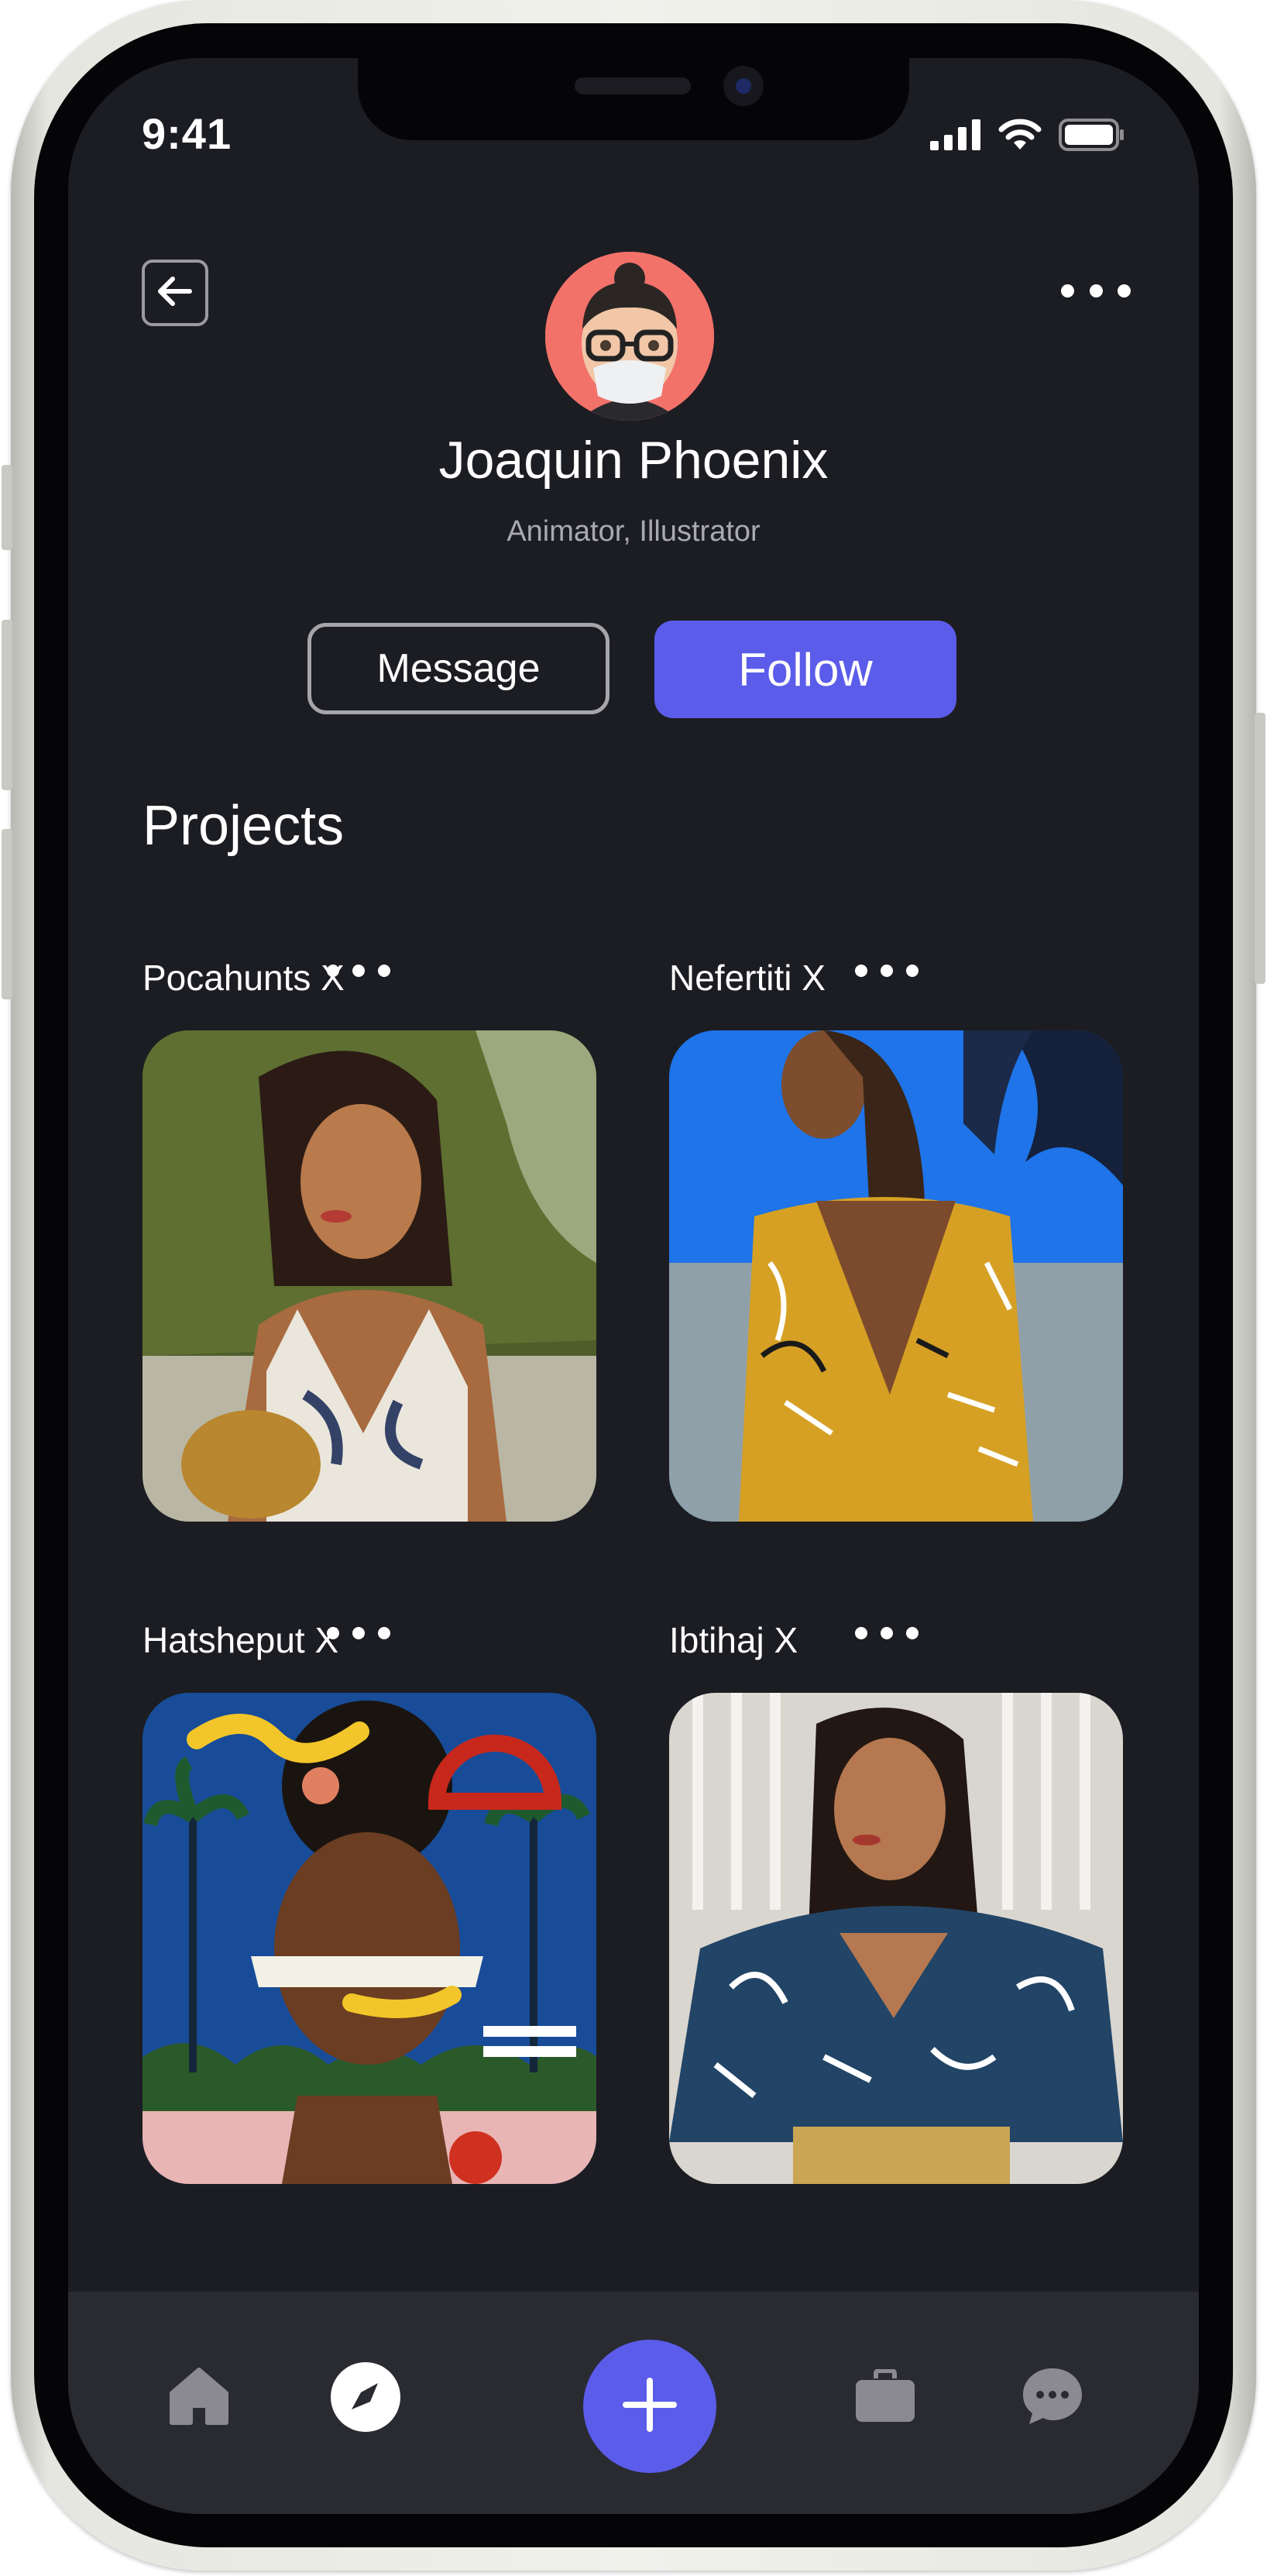 The height and width of the screenshot is (2576, 1267). I want to click on nav-portfolio, so click(885, 2398).